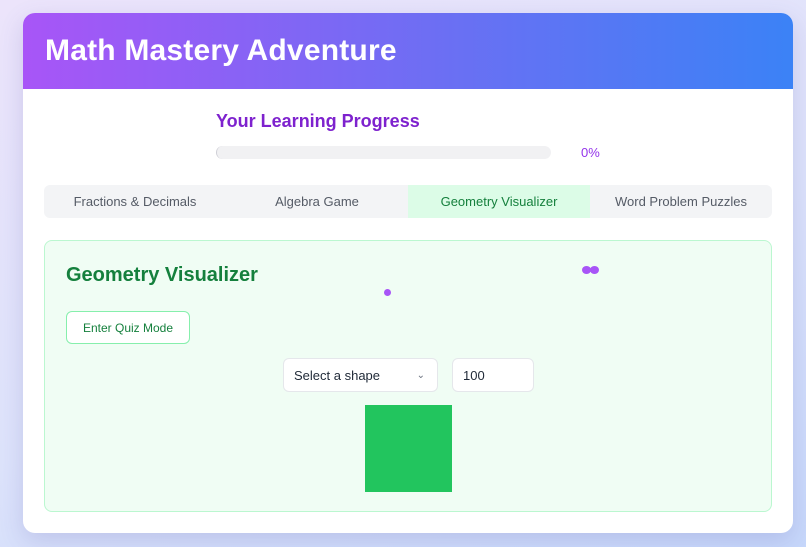  What do you see at coordinates (135, 201) in the screenshot?
I see `tab-fractions-decimals: Fractions & Decimals` at bounding box center [135, 201].